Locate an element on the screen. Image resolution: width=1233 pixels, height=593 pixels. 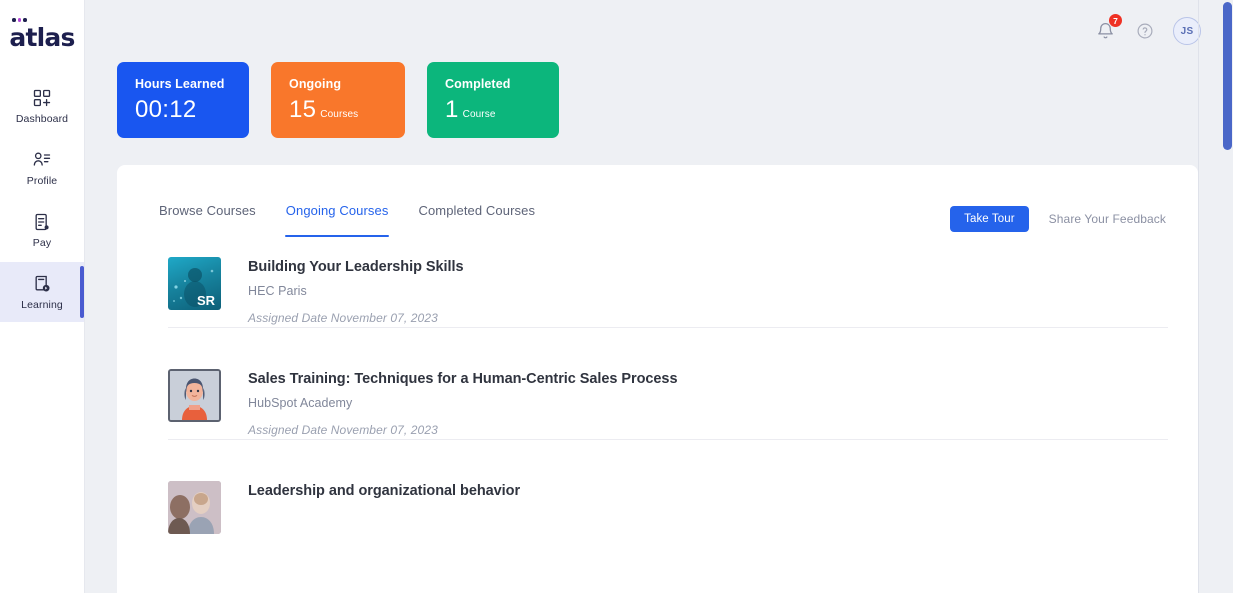
course-title: Building Your Leadership Skills is located at coordinates (356, 267).